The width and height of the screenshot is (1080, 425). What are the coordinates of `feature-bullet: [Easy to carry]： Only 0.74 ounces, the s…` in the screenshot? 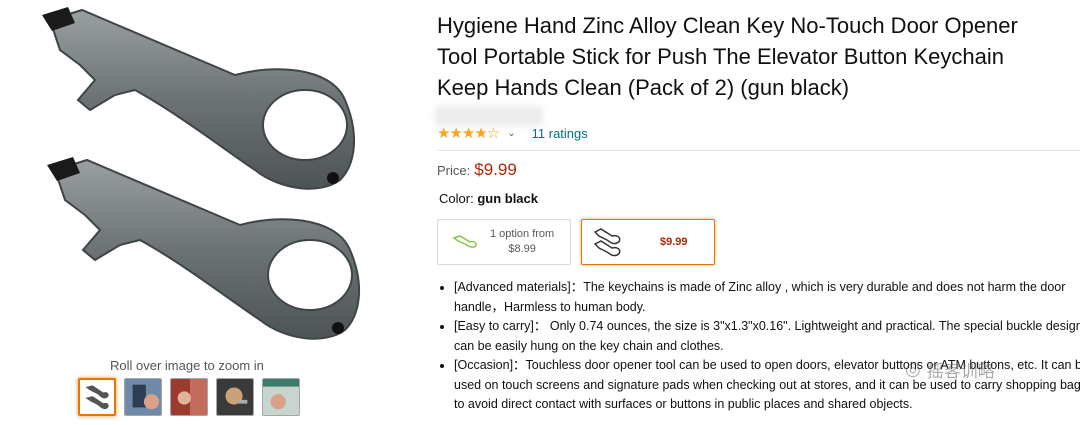 It's located at (767, 336).